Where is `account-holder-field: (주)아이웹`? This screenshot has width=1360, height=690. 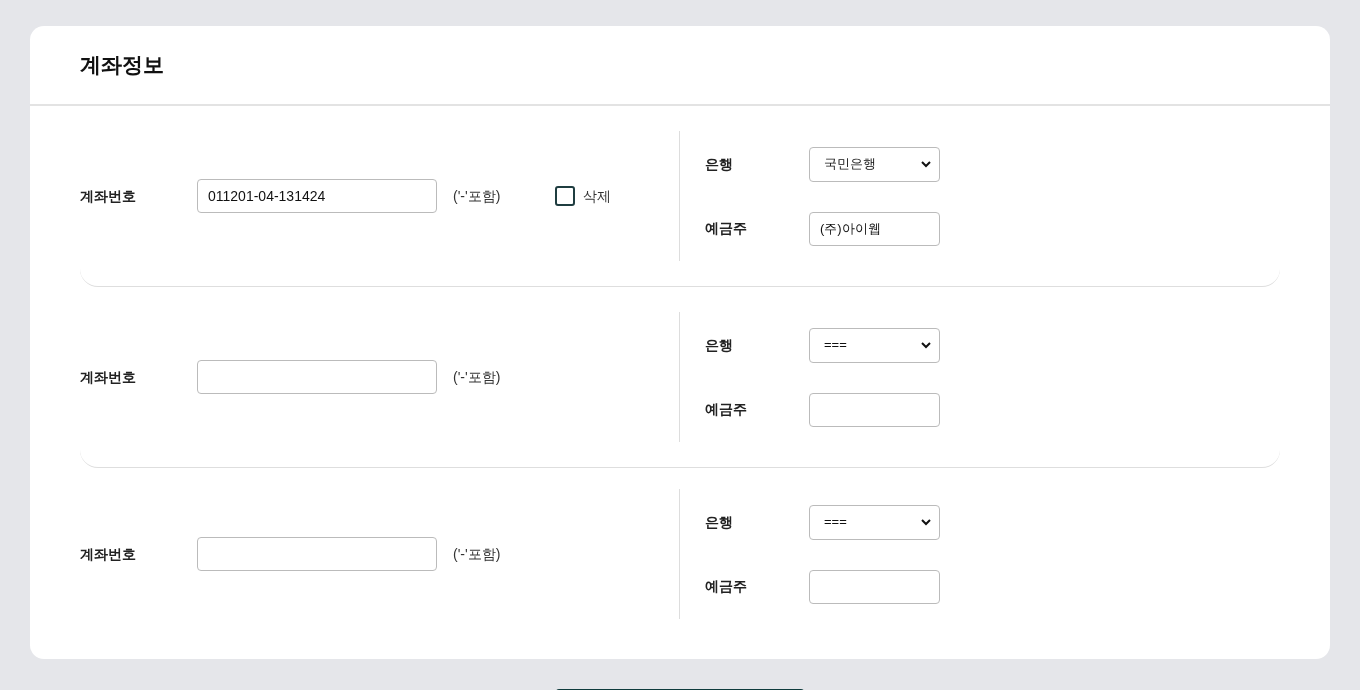 account-holder-field: (주)아이웹 is located at coordinates (874, 228).